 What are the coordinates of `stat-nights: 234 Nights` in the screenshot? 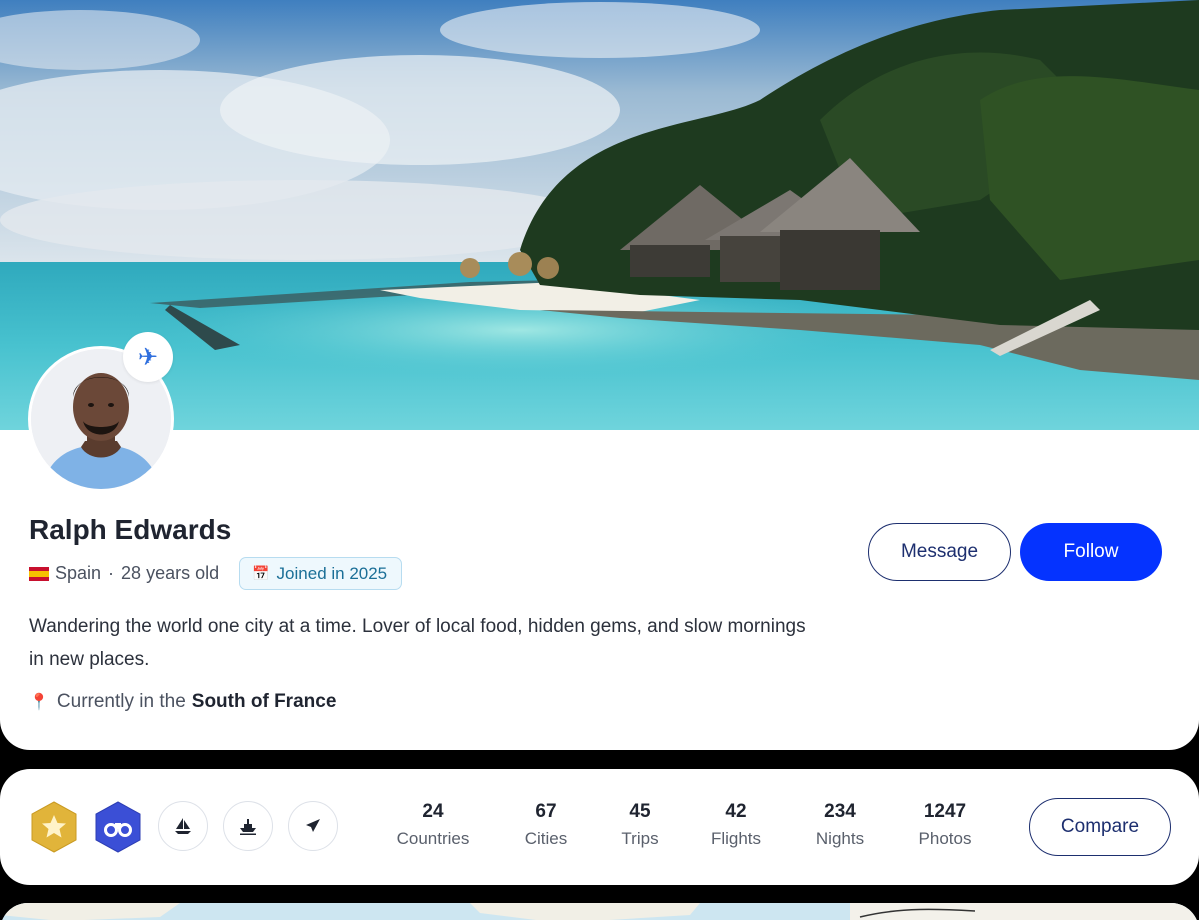 It's located at (840, 826).